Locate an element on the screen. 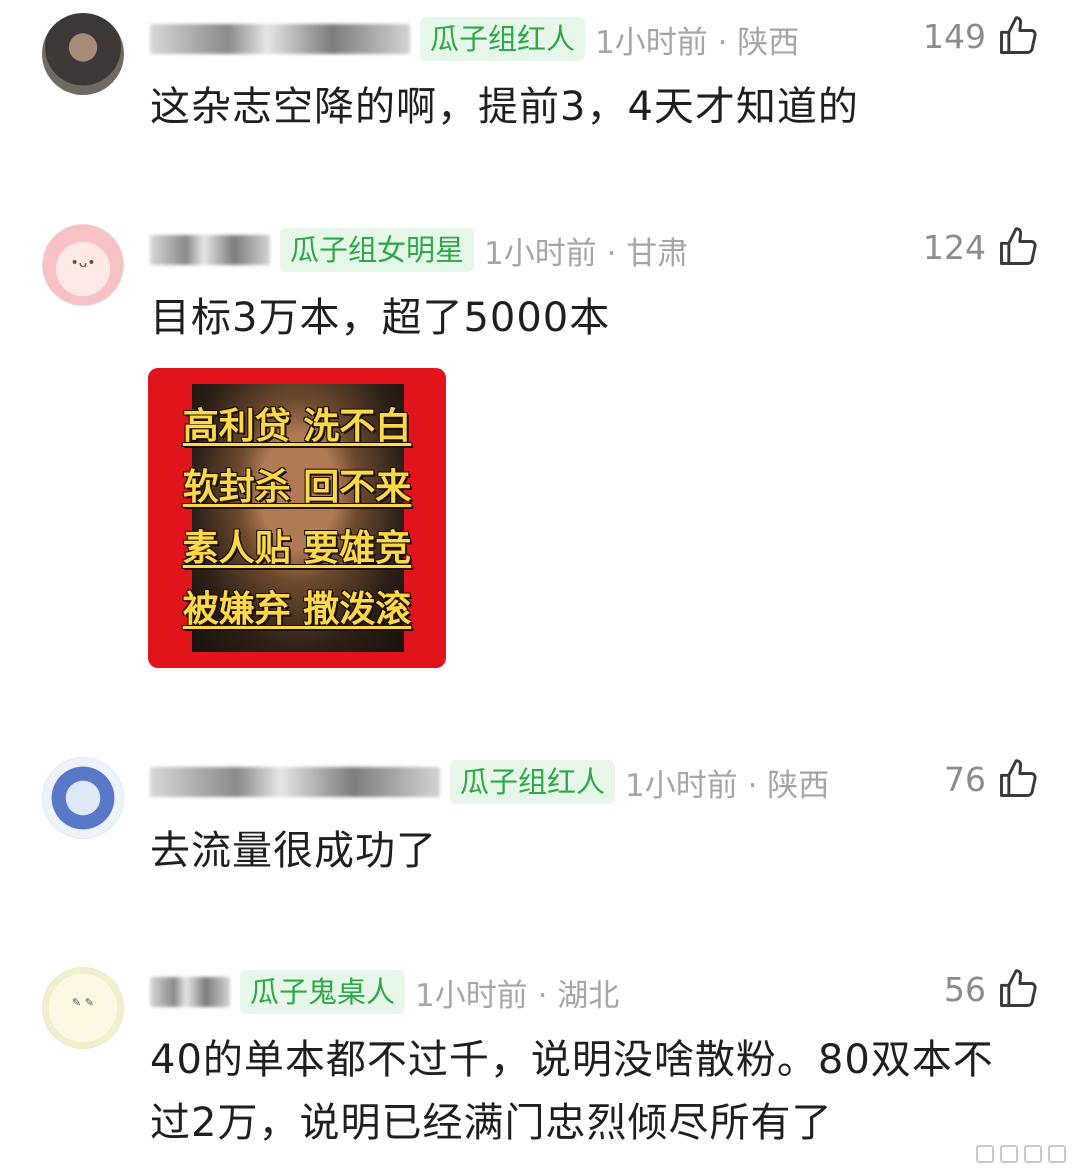 This screenshot has height=1175, width=1080. sketch-icon: ✎ ✎ is located at coordinates (83, 1002).